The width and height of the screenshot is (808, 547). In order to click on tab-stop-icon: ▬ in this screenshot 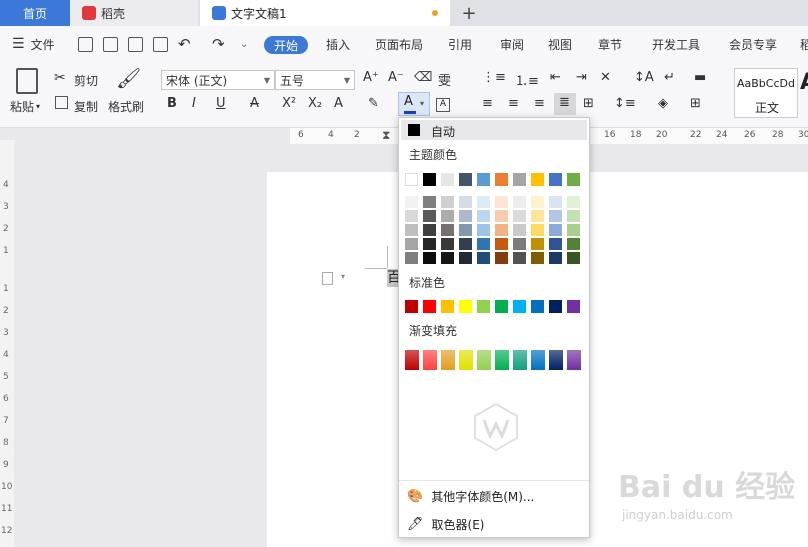, I will do `click(700, 77)`.